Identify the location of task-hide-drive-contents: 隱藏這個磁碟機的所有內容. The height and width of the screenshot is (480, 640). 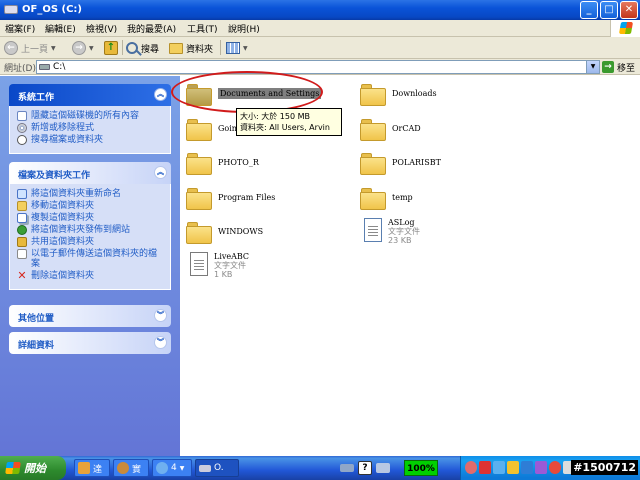
(90, 116).